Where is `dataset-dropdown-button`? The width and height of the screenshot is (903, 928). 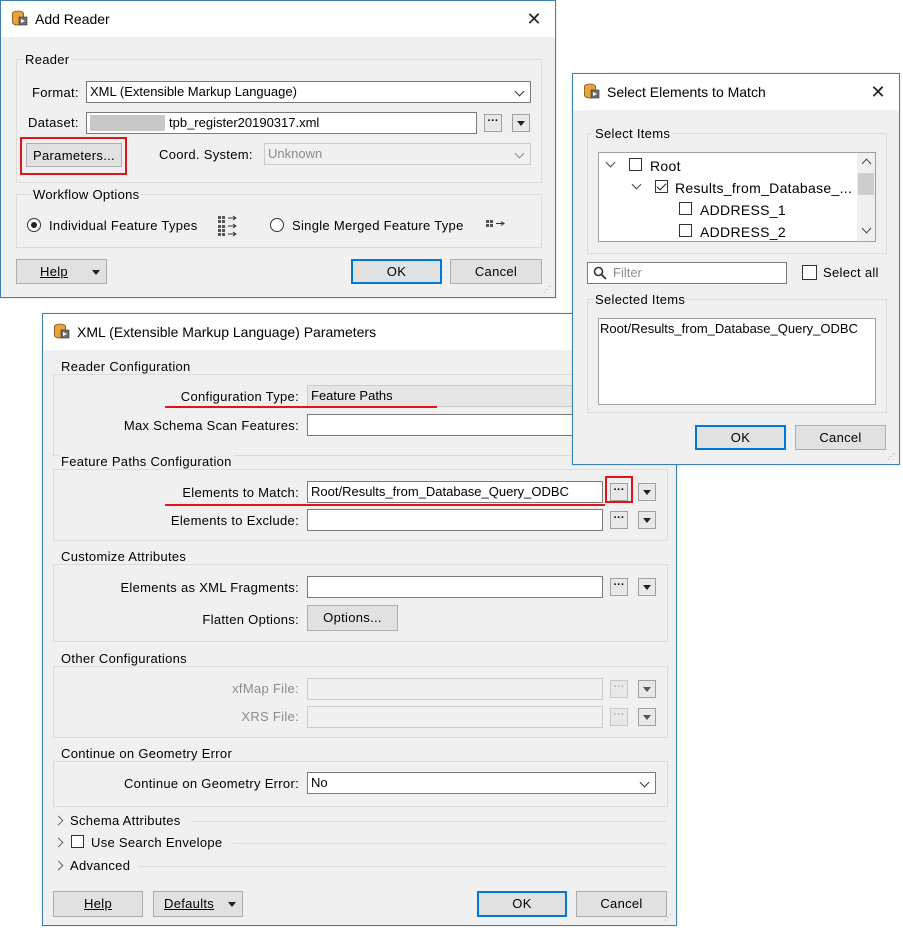
dataset-dropdown-button is located at coordinates (521, 123).